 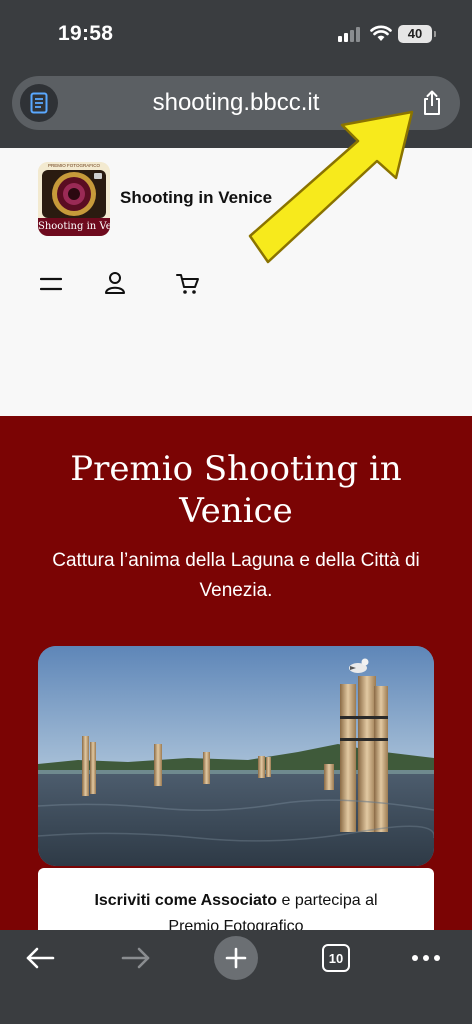 I want to click on back-arrow-icon, so click(x=40, y=958).